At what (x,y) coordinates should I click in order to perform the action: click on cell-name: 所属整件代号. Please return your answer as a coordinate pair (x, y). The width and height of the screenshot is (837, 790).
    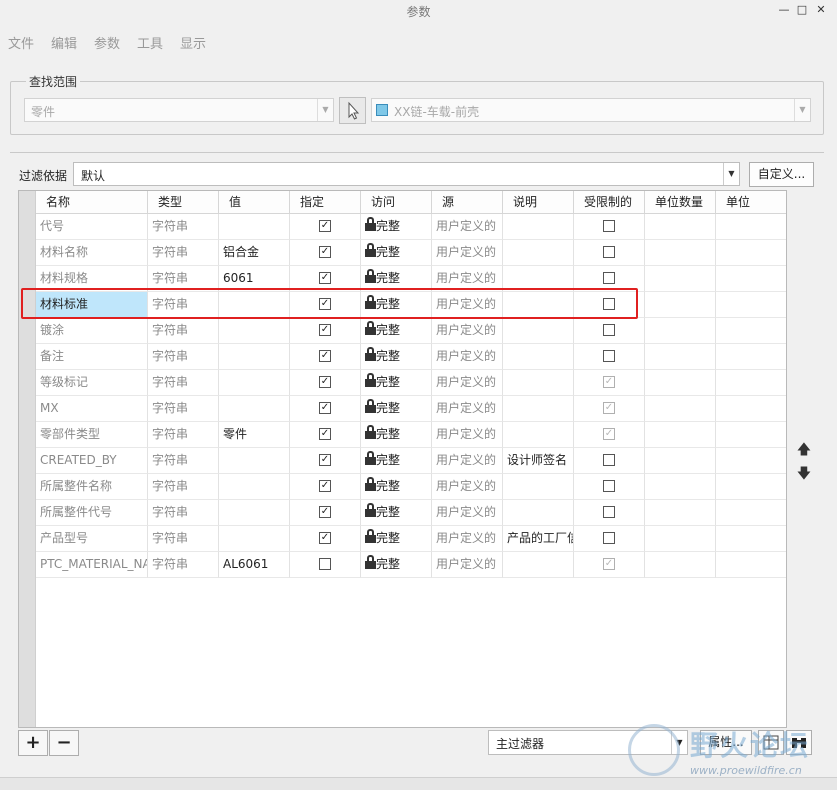
    Looking at the image, I should click on (92, 513).